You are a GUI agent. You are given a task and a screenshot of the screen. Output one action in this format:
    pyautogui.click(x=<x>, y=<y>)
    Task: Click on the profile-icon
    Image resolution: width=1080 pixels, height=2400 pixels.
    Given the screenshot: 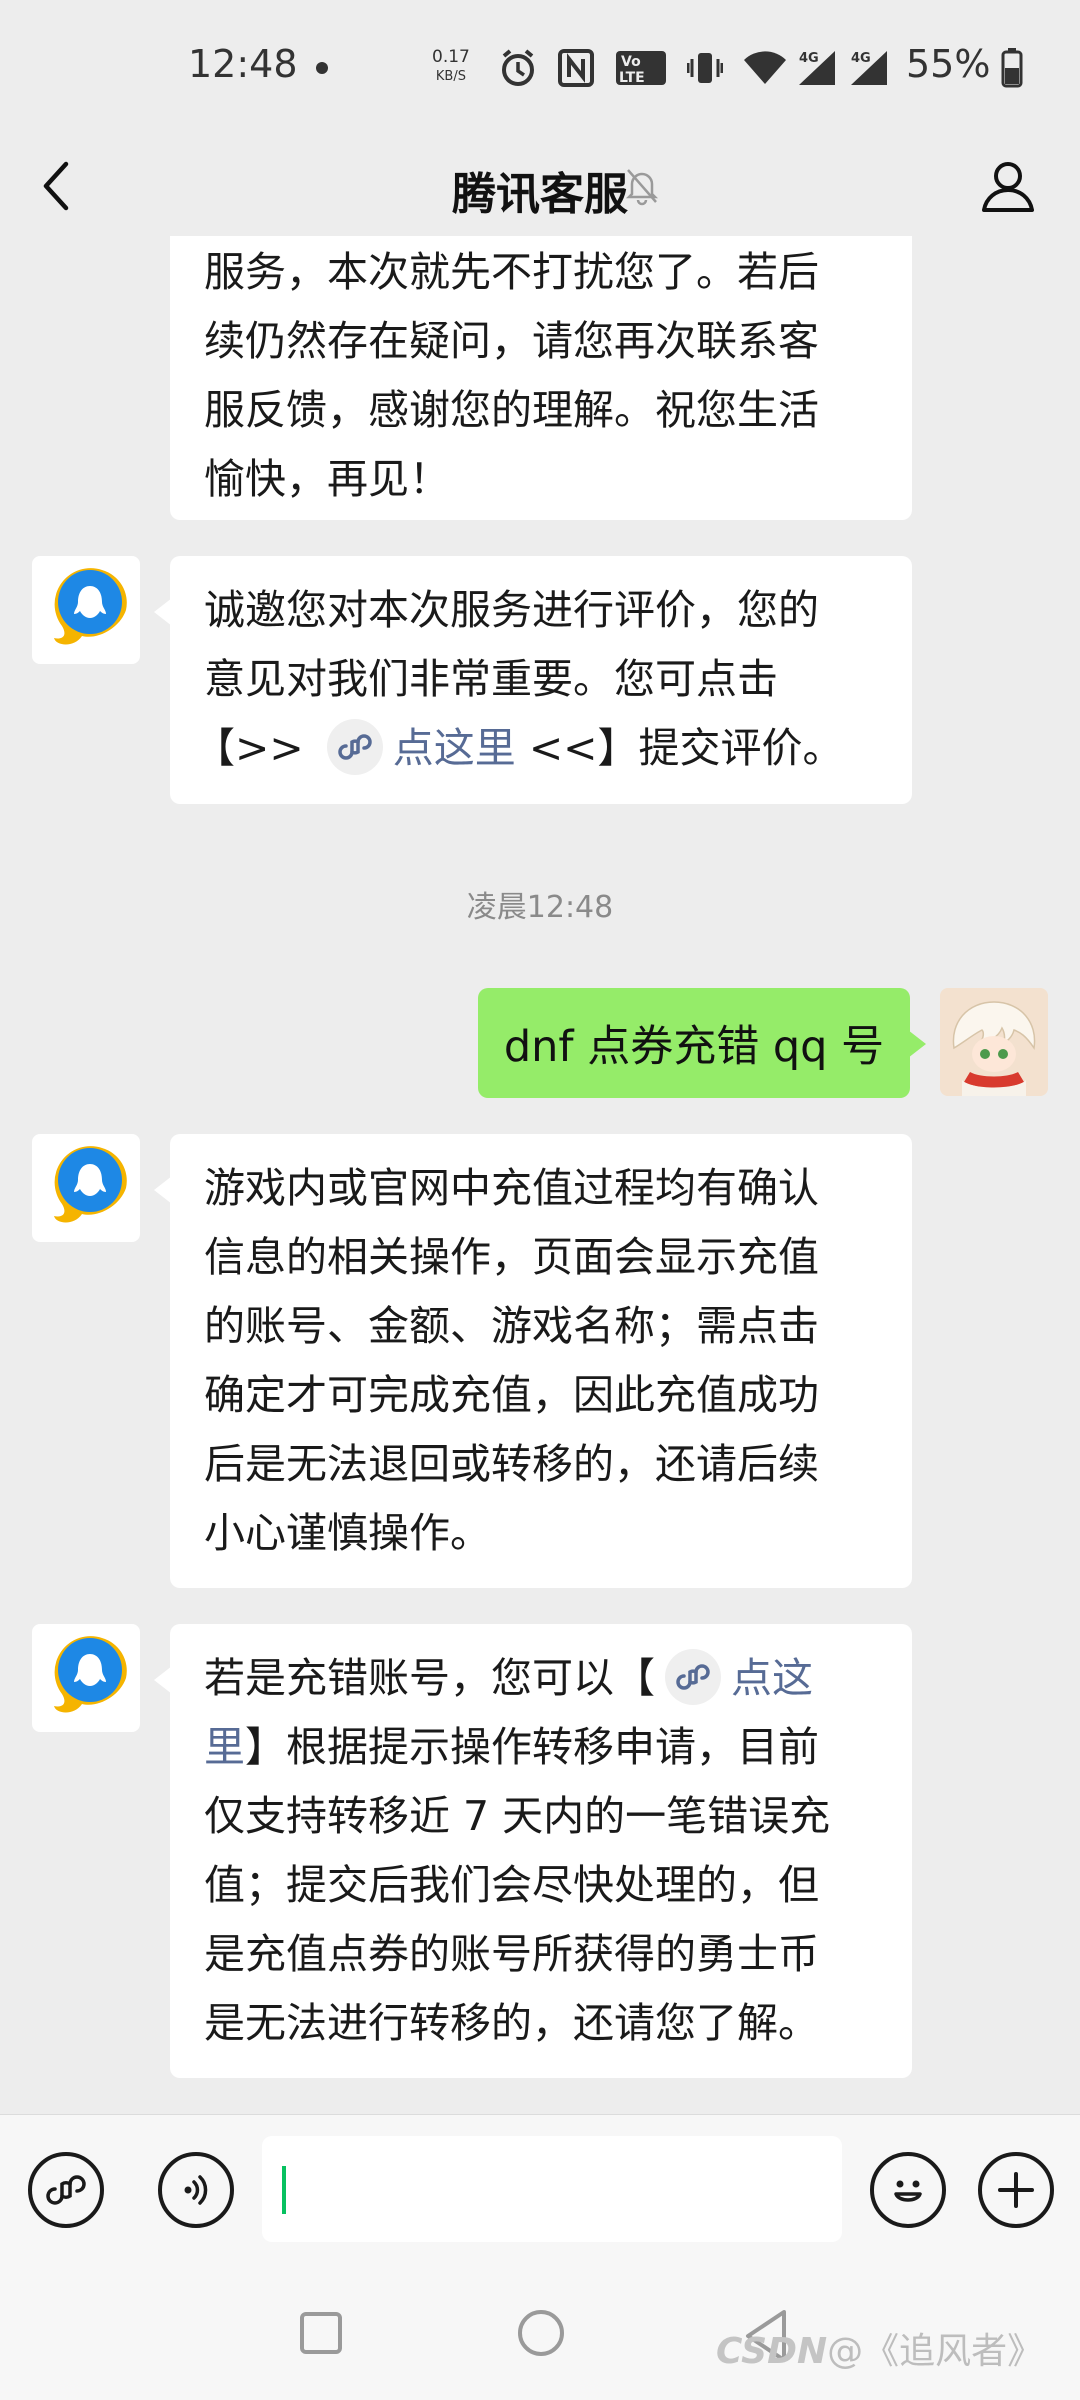 What is the action you would take?
    pyautogui.click(x=1008, y=187)
    